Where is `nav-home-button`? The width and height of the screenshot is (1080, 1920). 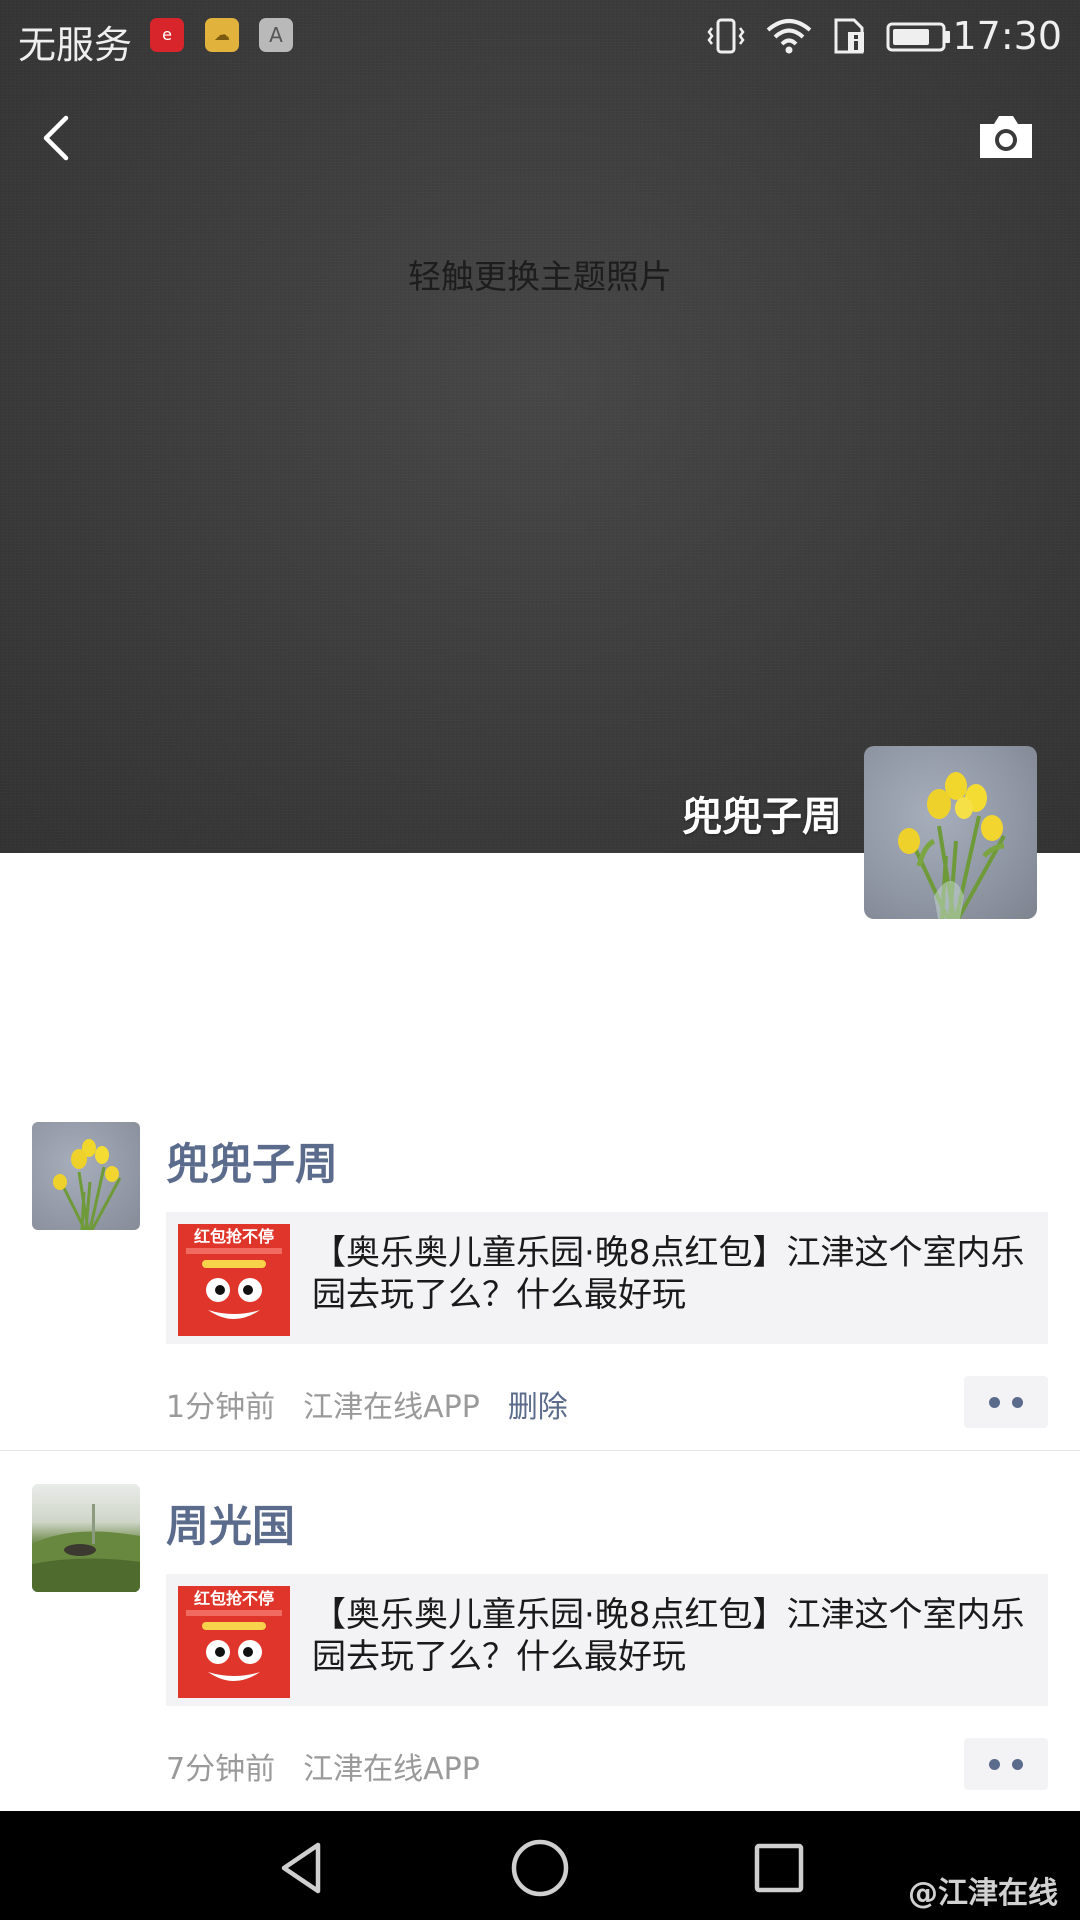
nav-home-button is located at coordinates (540, 1868).